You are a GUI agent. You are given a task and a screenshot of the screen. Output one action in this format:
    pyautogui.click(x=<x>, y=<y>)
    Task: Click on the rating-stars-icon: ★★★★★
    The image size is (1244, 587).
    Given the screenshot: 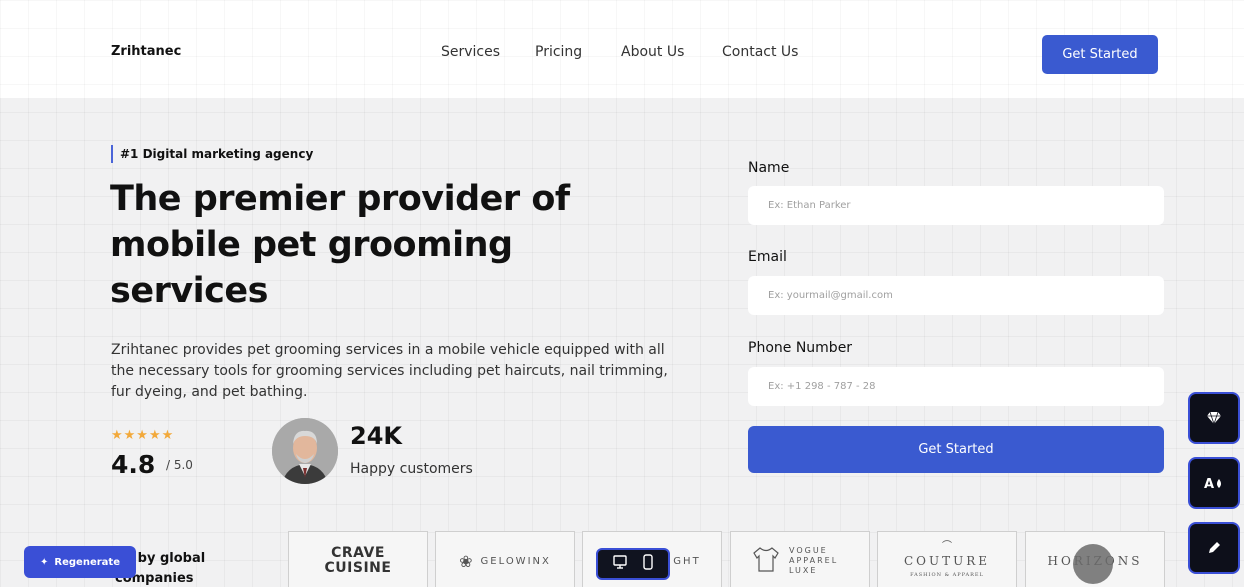 What is the action you would take?
    pyautogui.click(x=143, y=435)
    